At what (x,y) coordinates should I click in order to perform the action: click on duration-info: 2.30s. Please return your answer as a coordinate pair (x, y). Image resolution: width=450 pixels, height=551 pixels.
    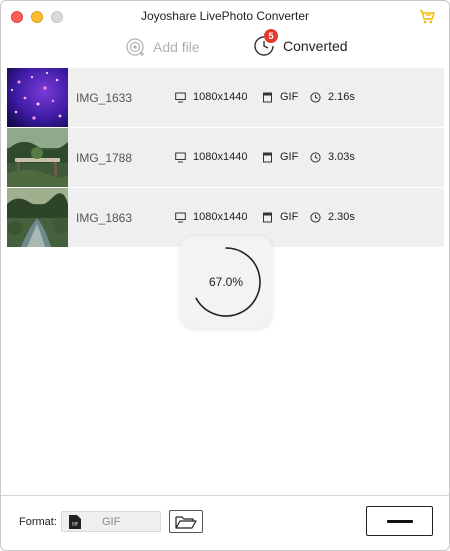
    Looking at the image, I should click on (332, 217).